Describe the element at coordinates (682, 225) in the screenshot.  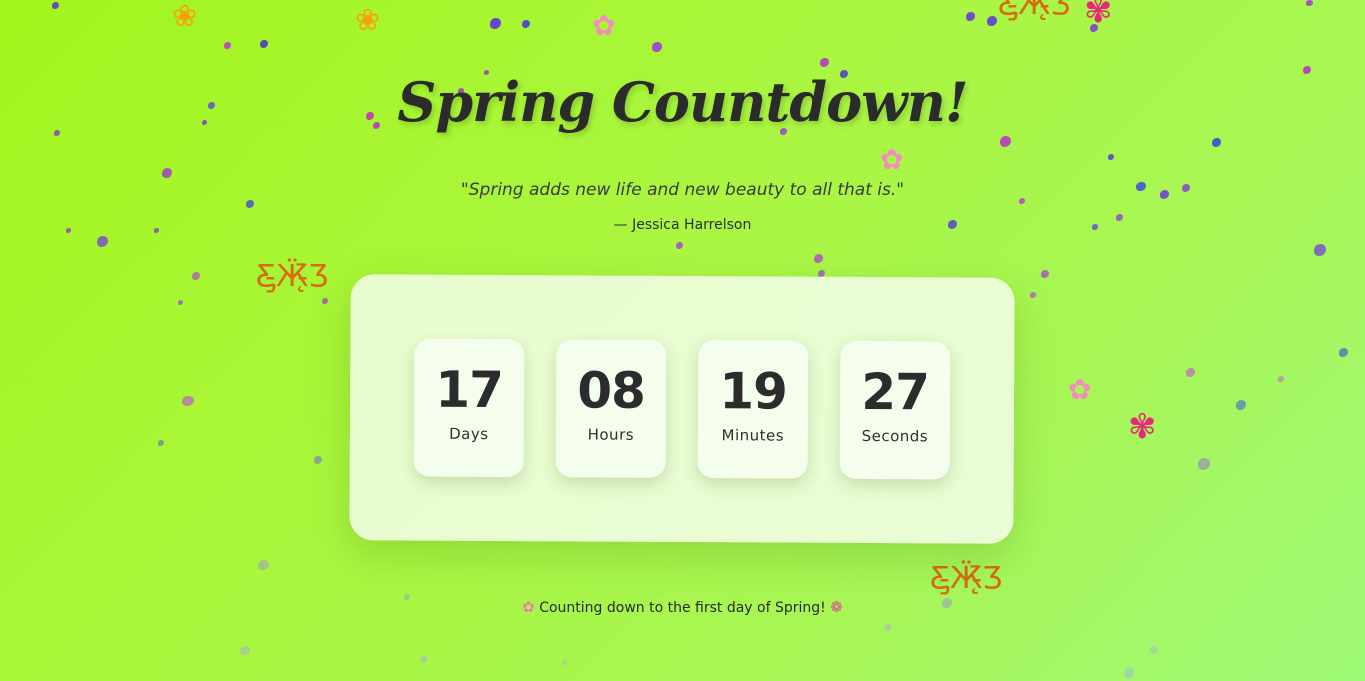
I see `quote-author: — Jessica Harrelson` at that location.